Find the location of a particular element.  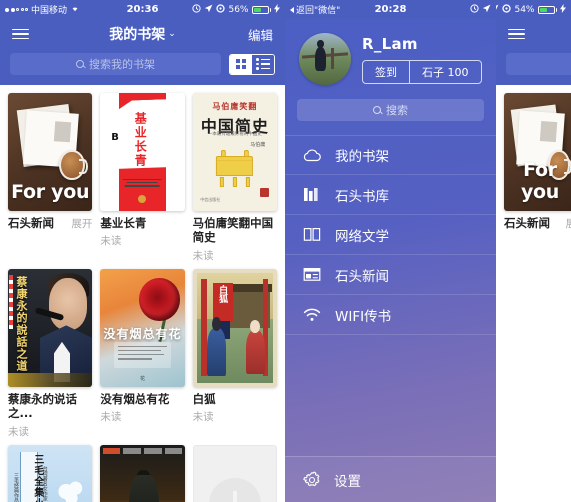

book-cover-jiye: B 基业长青 is located at coordinates (142, 152).